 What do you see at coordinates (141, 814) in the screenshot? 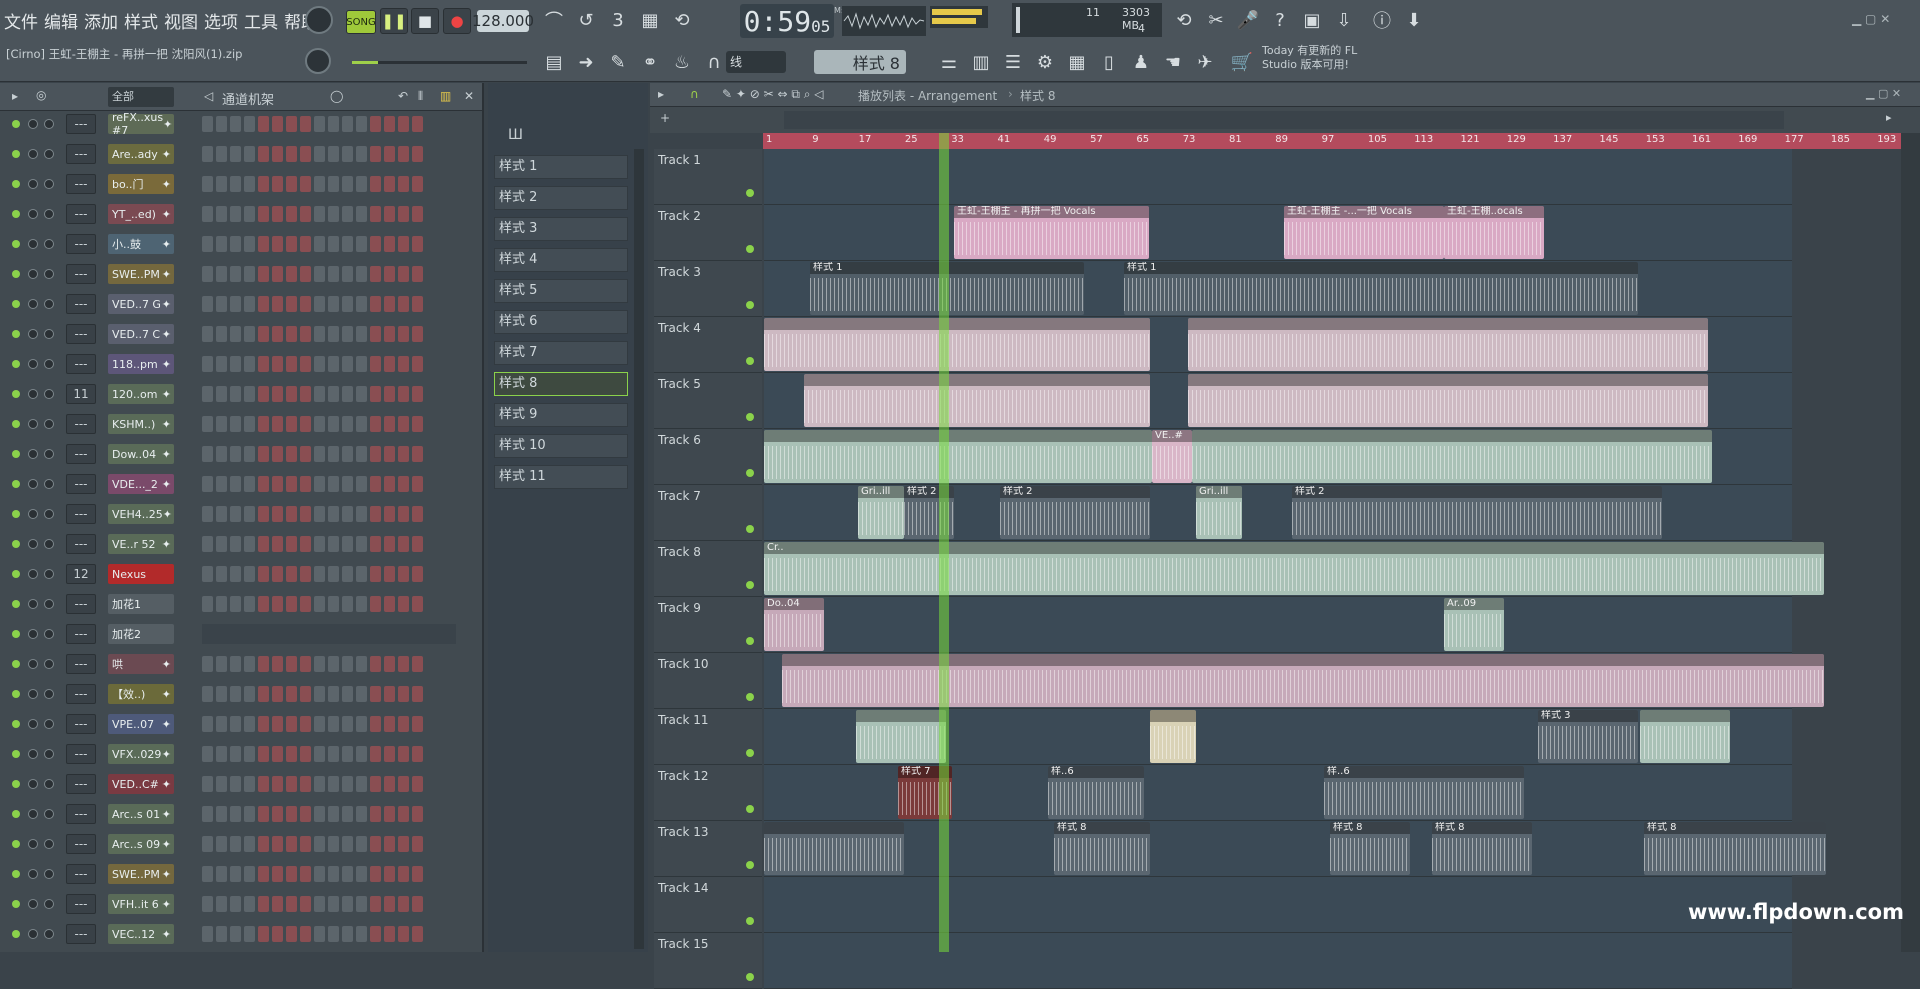
I see `channel-name-button: Arc..s 01 ✦` at bounding box center [141, 814].